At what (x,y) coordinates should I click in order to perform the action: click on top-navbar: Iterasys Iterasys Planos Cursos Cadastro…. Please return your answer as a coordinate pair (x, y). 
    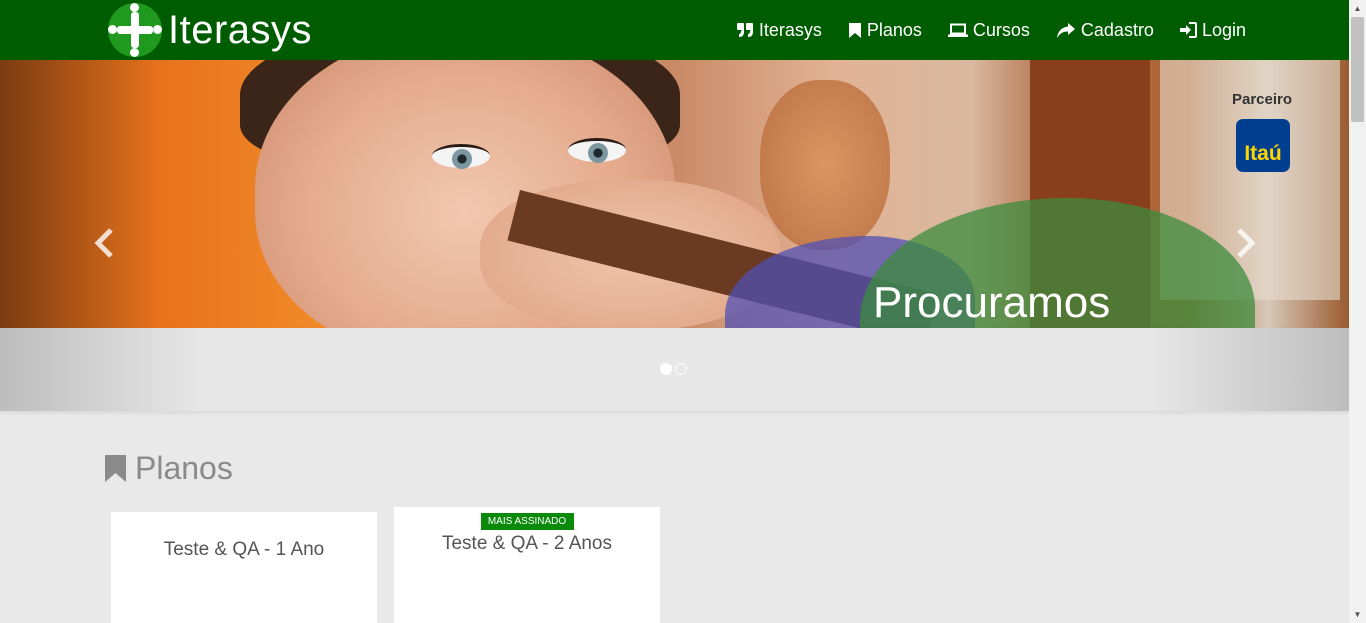
    Looking at the image, I should click on (674, 30).